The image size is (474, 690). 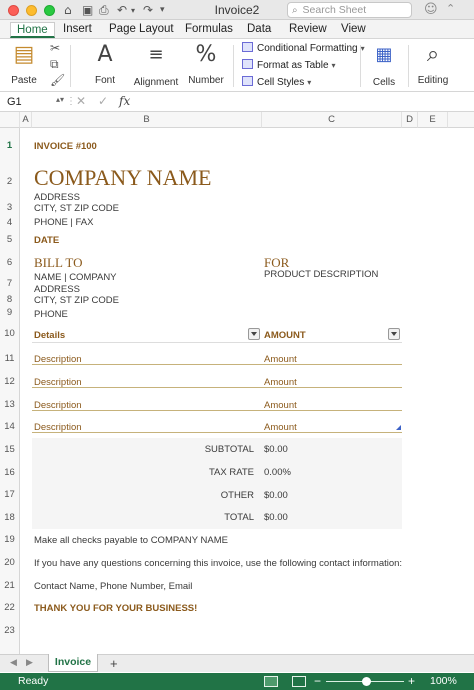 What do you see at coordinates (433, 120) in the screenshot?
I see `column-header-e: E` at bounding box center [433, 120].